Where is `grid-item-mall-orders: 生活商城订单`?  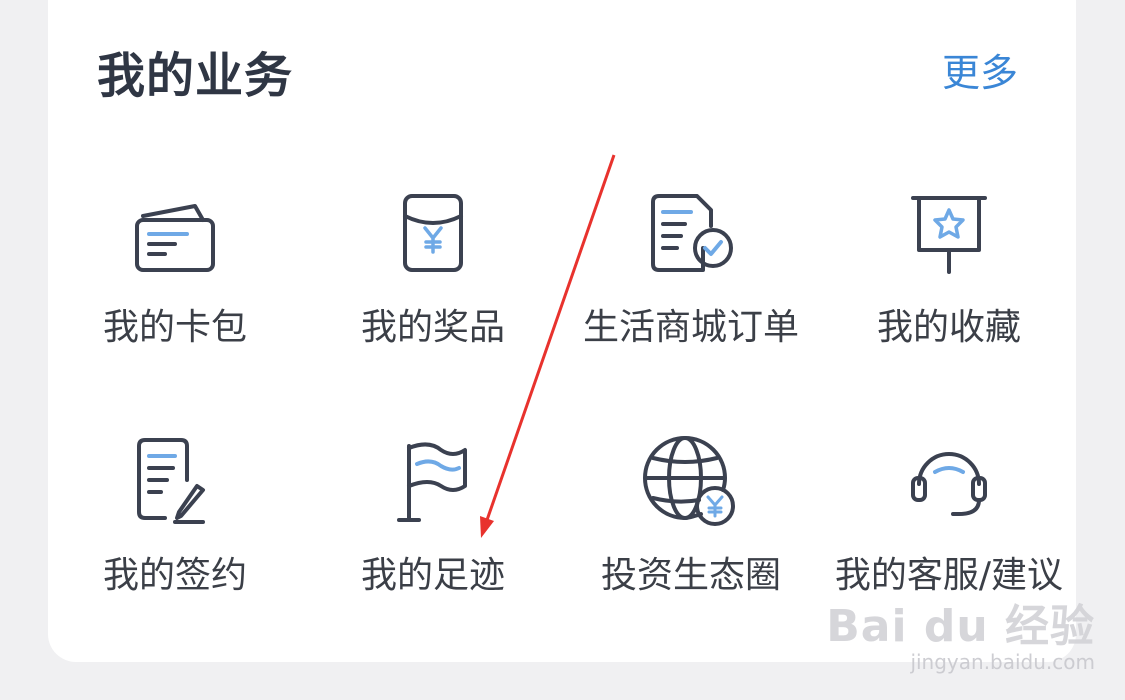
grid-item-mall-orders: 生活商城订单 is located at coordinates (691, 286).